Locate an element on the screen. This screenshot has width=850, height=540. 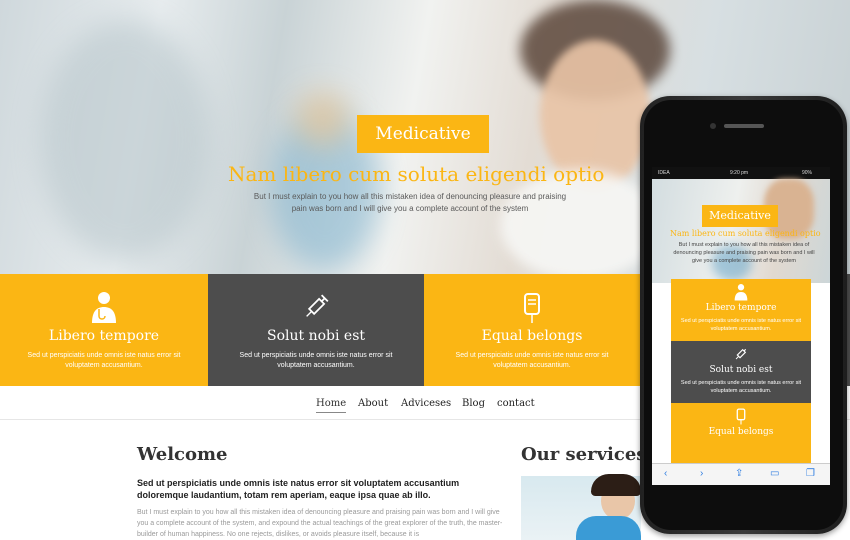
services-person-hair is located at coordinates (616, 485).